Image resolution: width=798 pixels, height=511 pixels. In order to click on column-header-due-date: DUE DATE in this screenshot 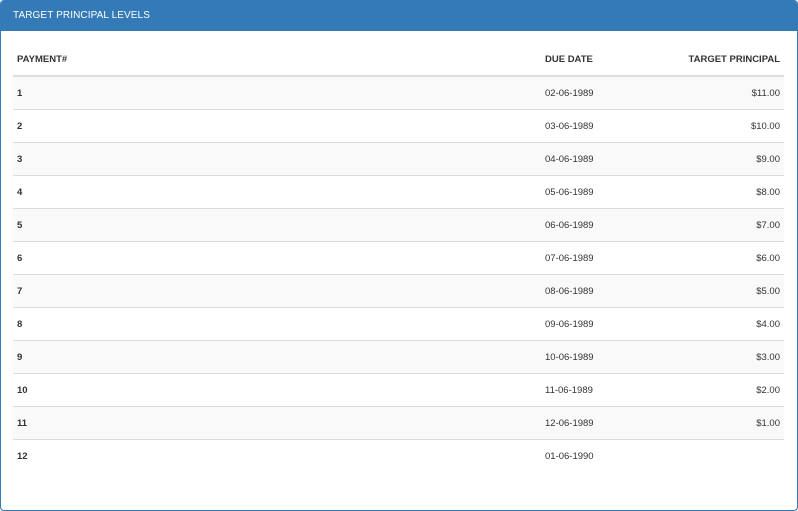, I will do `click(593, 60)`.